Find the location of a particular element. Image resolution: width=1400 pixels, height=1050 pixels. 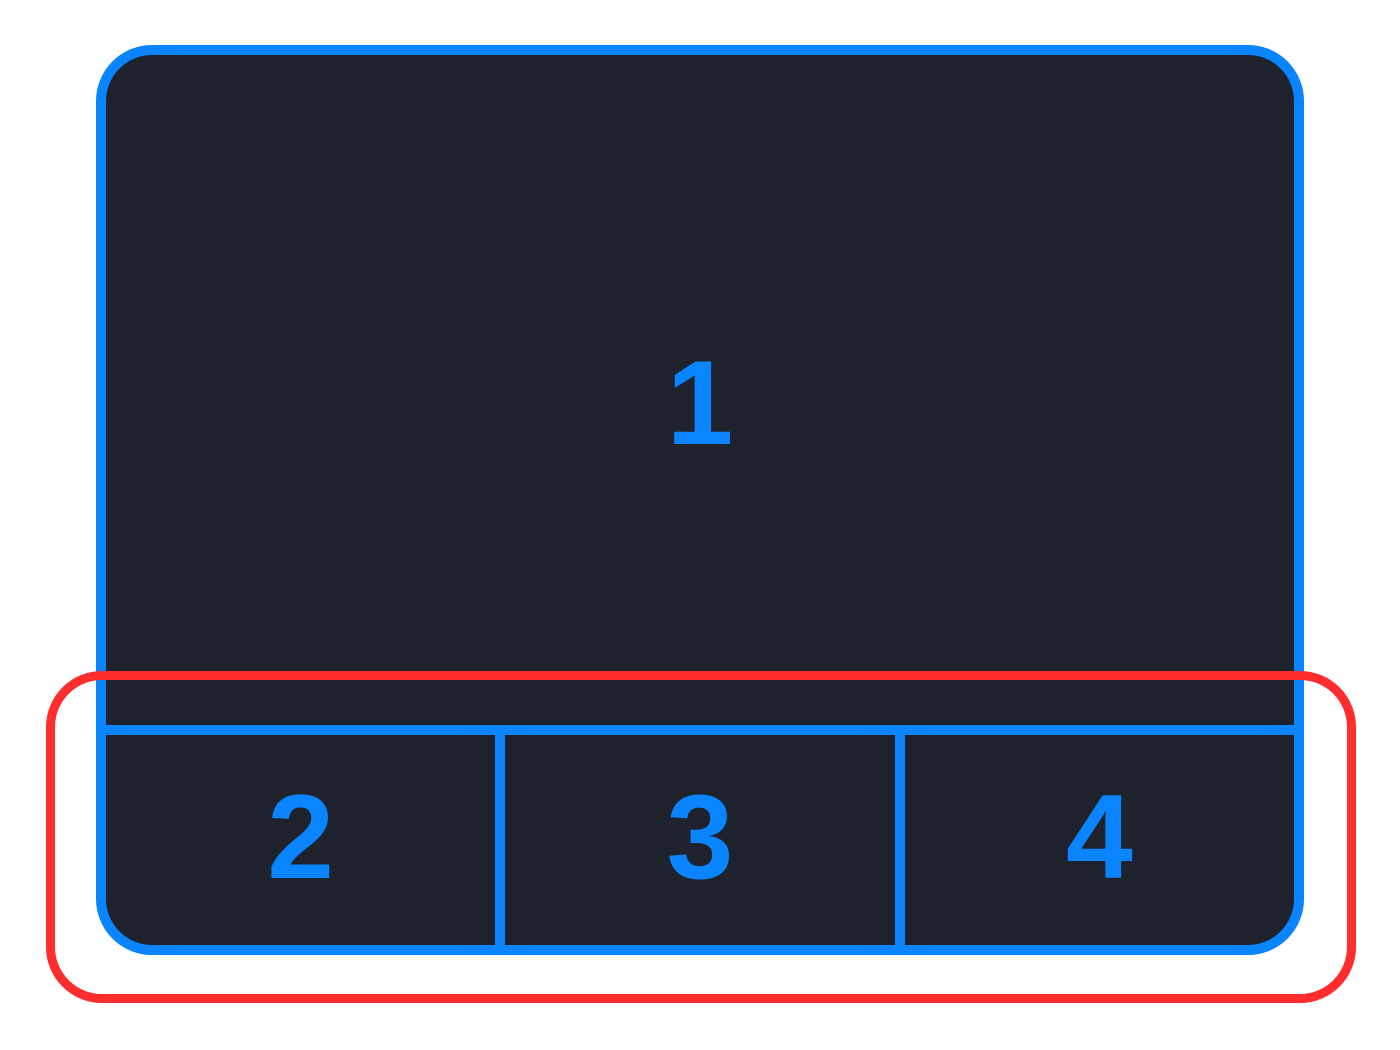

pane-2: 2 is located at coordinates (300, 840).